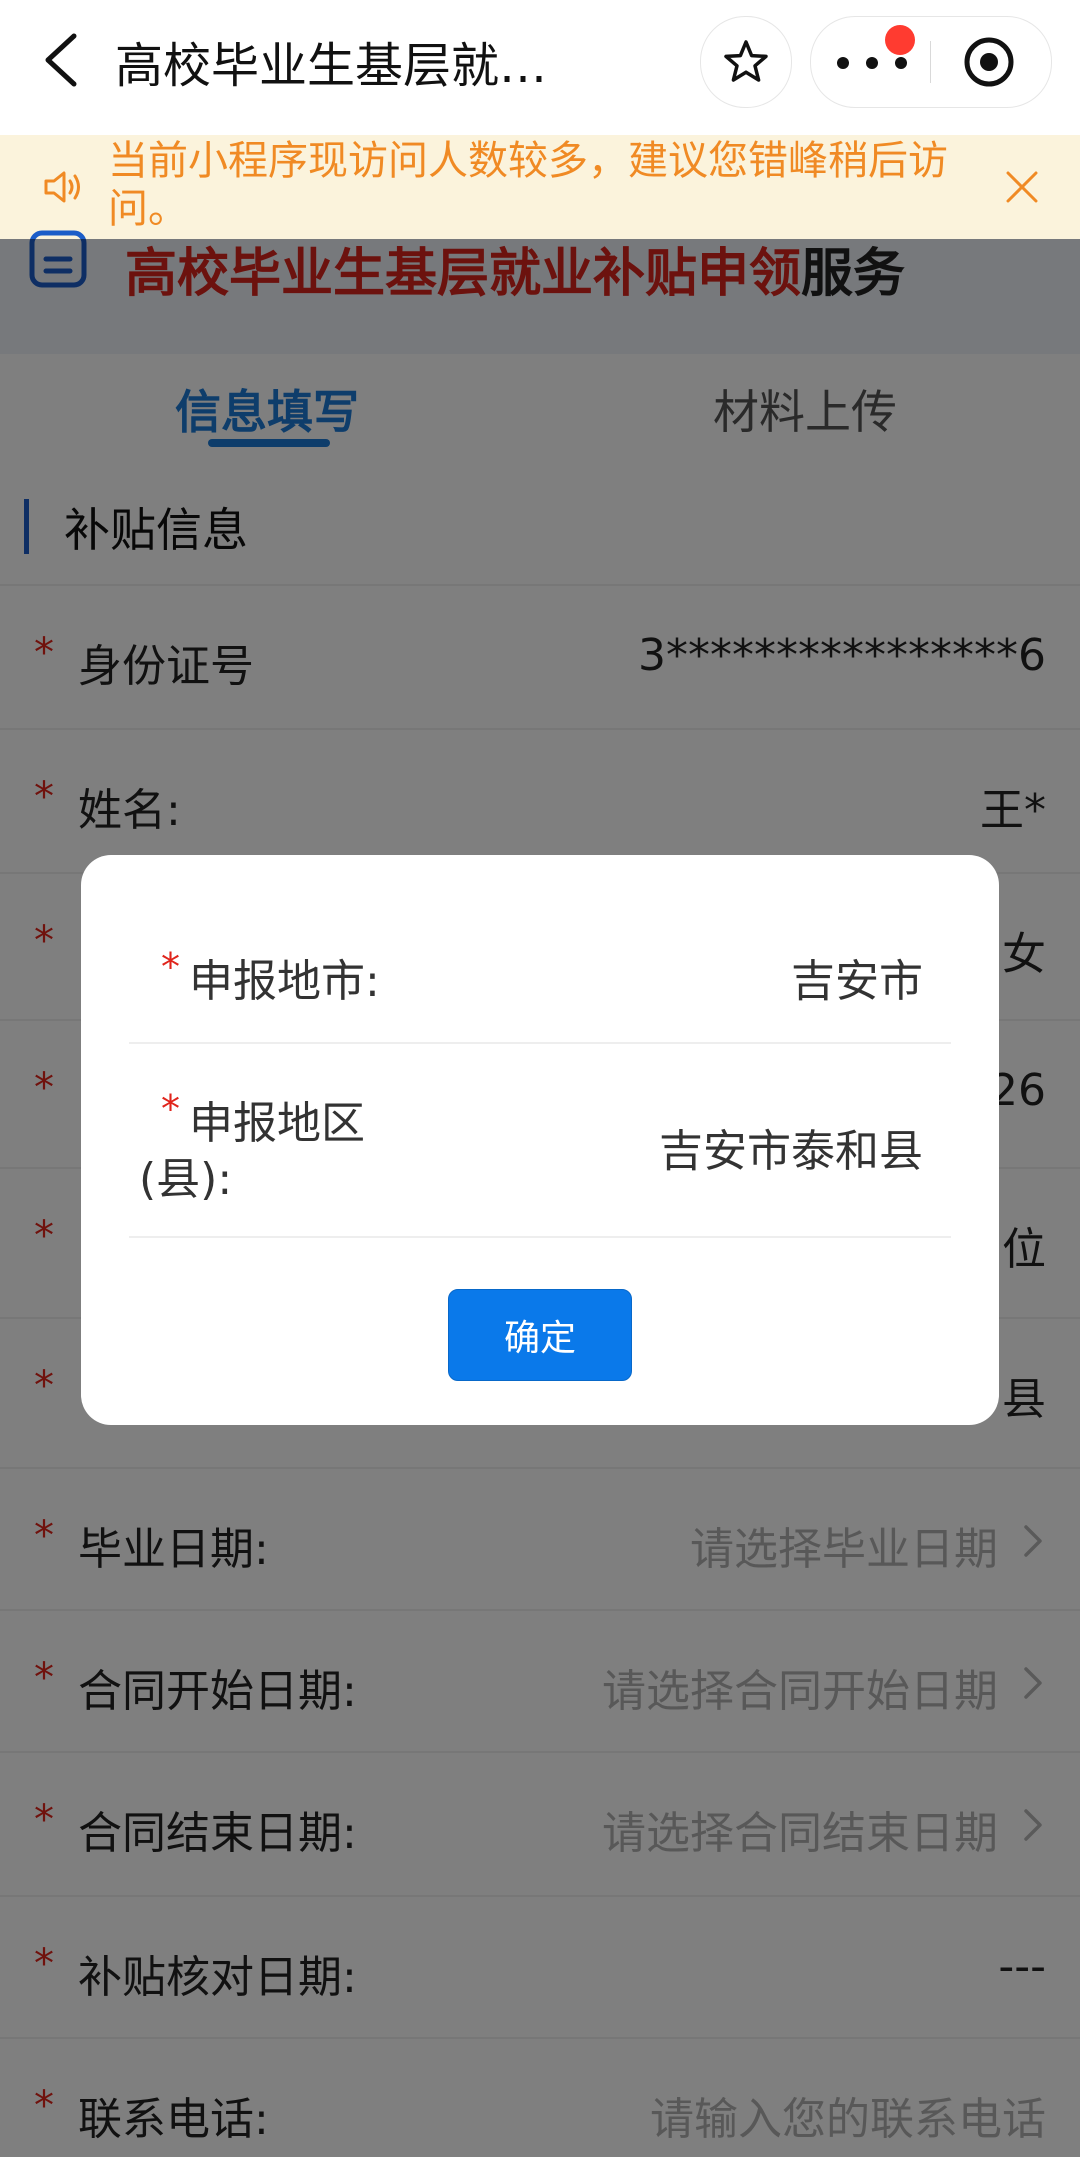  I want to click on report-district-label-line1: 申报地区, so click(277, 1123).